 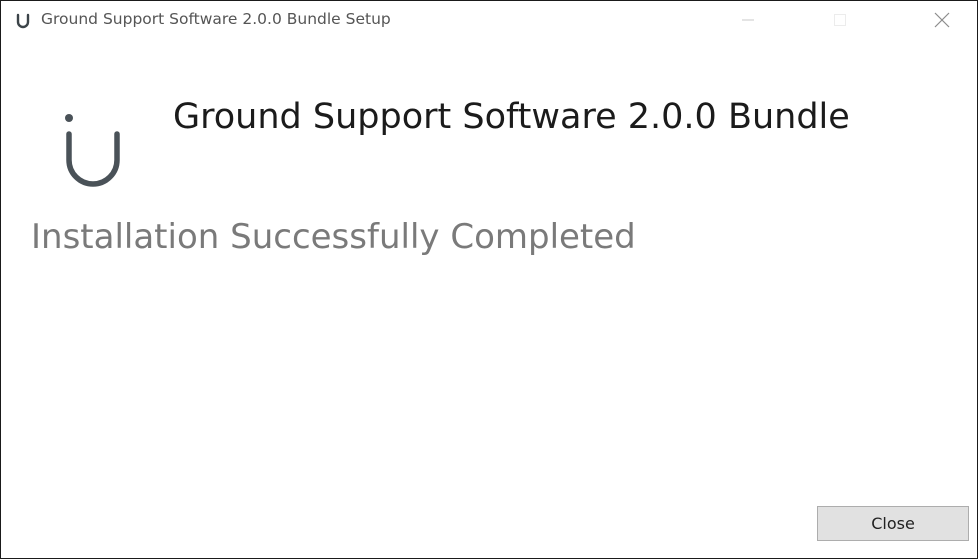 What do you see at coordinates (23, 21) in the screenshot?
I see `app-logo-icon` at bounding box center [23, 21].